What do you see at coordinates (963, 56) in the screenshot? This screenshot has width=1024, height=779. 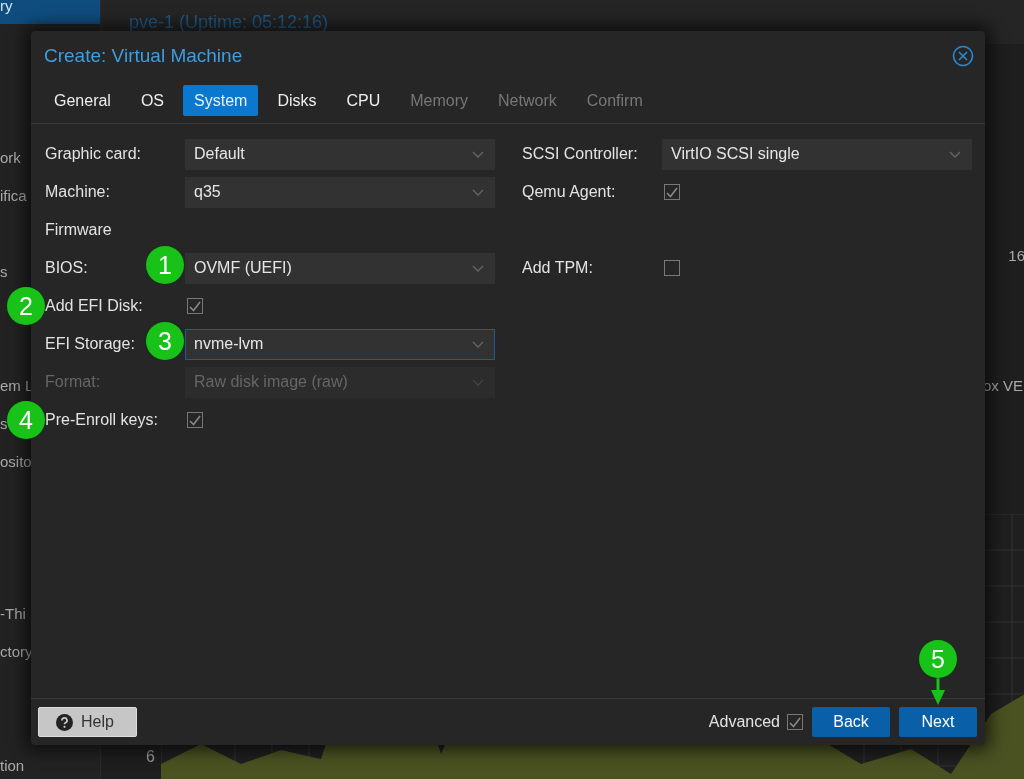 I see `close-icon` at bounding box center [963, 56].